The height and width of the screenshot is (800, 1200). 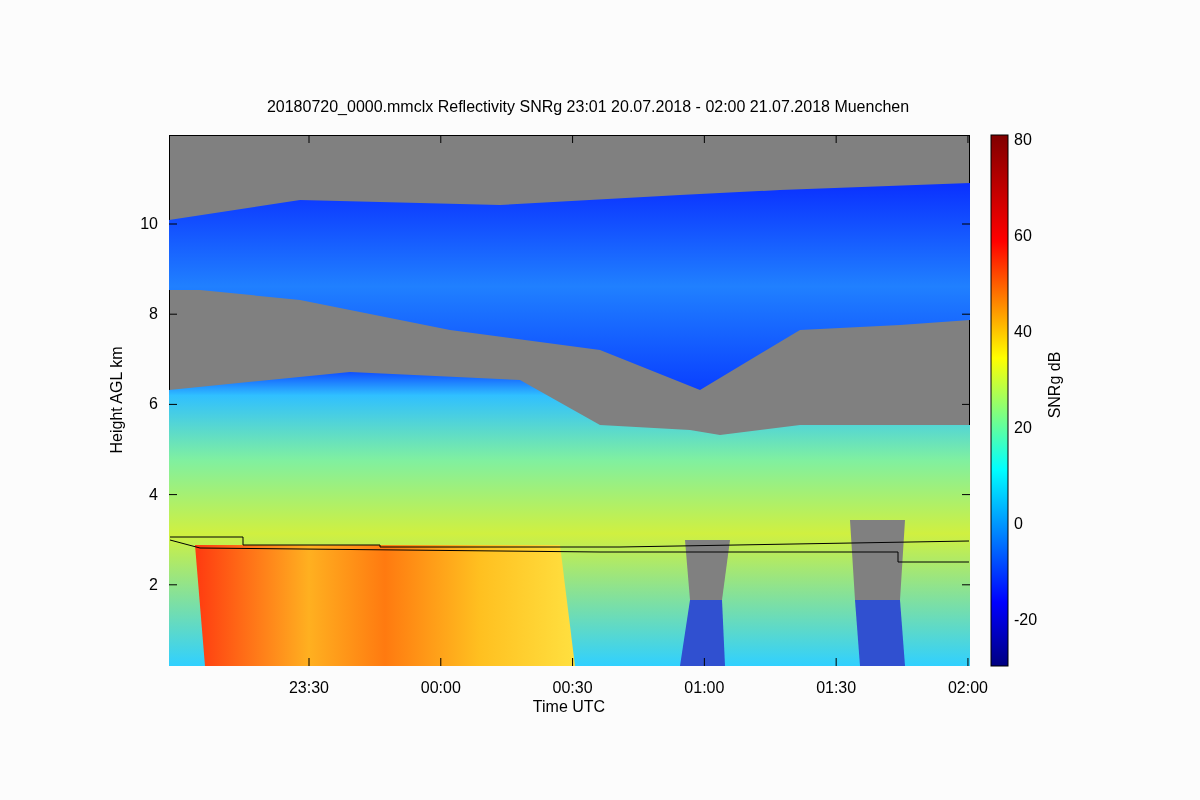 I want to click on color-scale-label: -20, so click(x=1026, y=620).